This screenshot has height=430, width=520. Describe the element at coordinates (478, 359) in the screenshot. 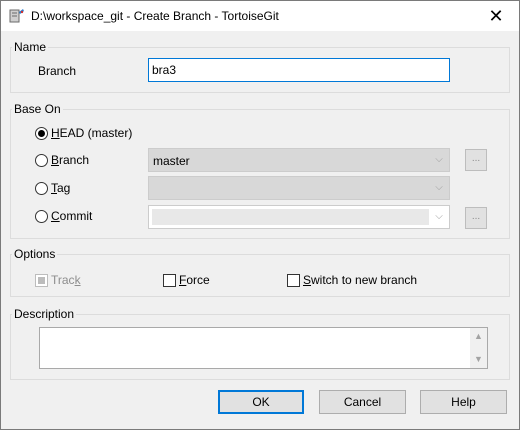

I see `scroll-down-icon: ▼` at that location.